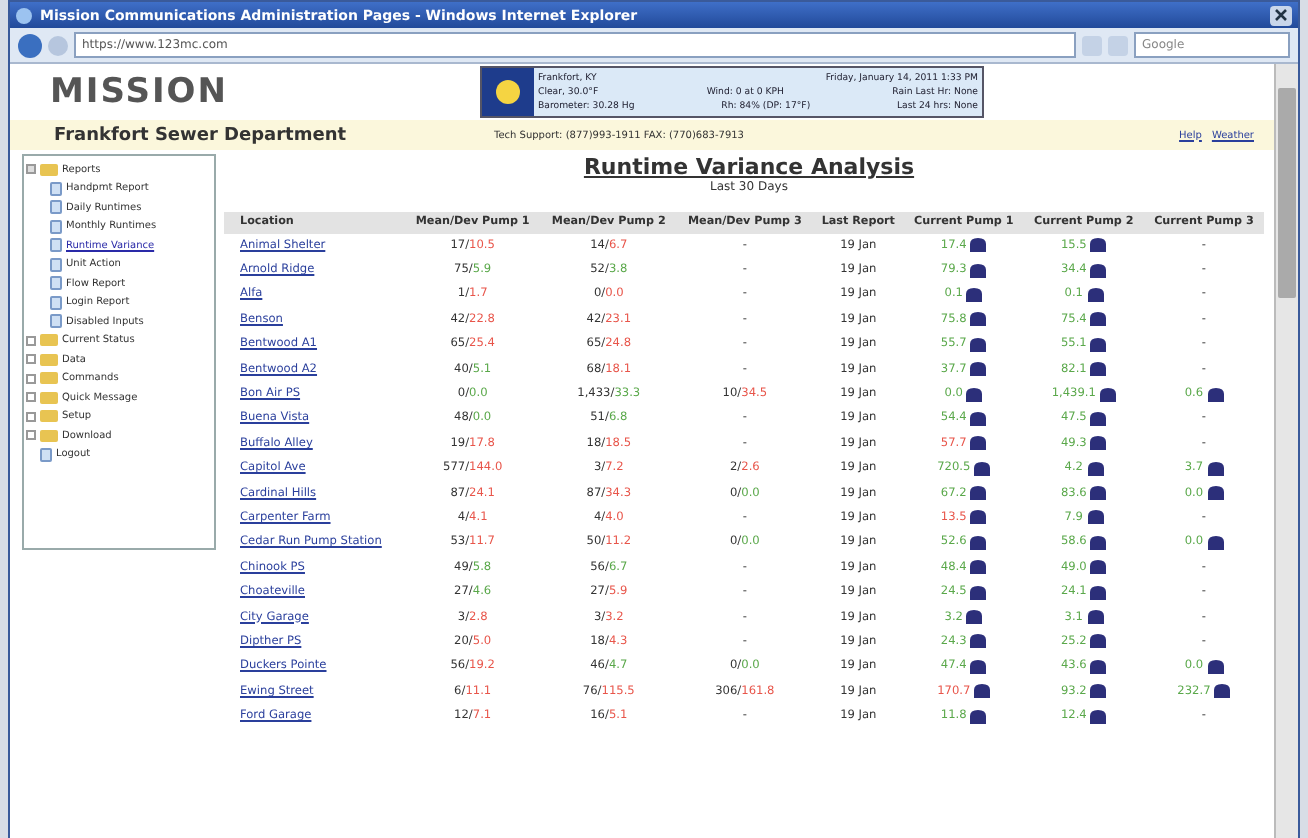 This screenshot has width=1308, height=838. What do you see at coordinates (140, 92) in the screenshot?
I see `logo: MISSION` at bounding box center [140, 92].